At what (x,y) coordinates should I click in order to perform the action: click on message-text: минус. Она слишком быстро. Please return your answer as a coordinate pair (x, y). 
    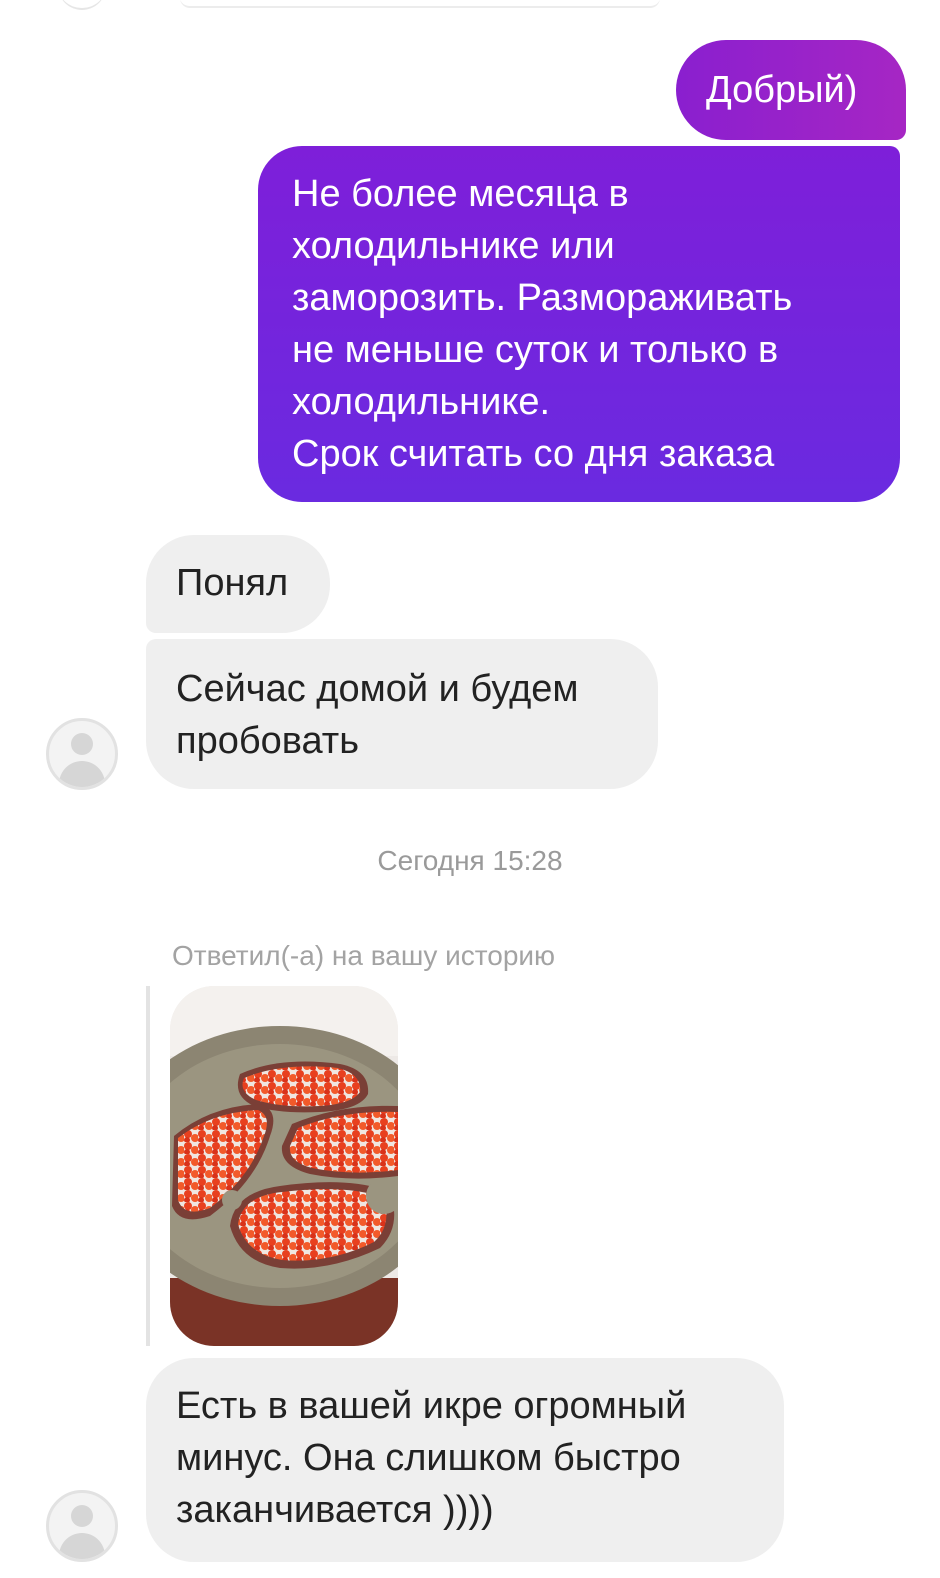
    Looking at the image, I should click on (428, 1458).